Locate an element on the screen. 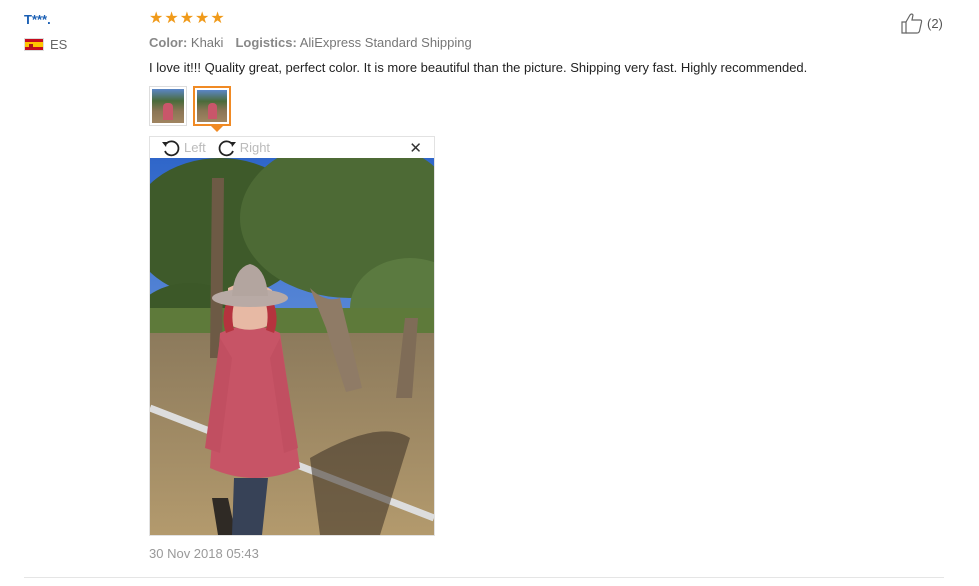  rotate-right-button: Right is located at coordinates (243, 148).